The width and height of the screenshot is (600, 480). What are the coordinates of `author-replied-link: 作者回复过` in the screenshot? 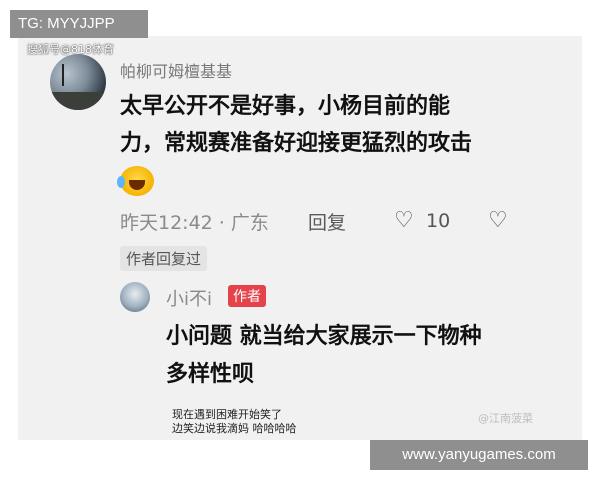 It's located at (164, 258).